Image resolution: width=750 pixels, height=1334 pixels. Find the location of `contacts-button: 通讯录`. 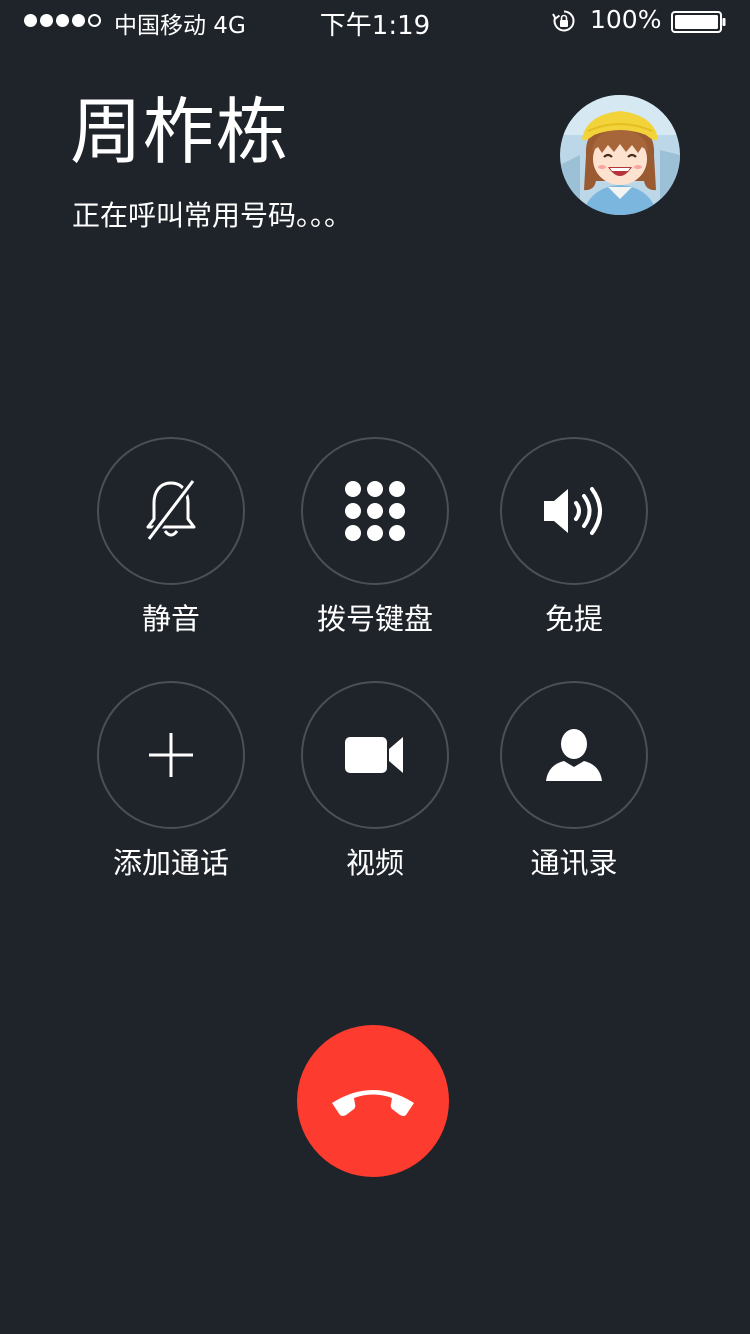

contacts-button: 通讯录 is located at coordinates (574, 786).